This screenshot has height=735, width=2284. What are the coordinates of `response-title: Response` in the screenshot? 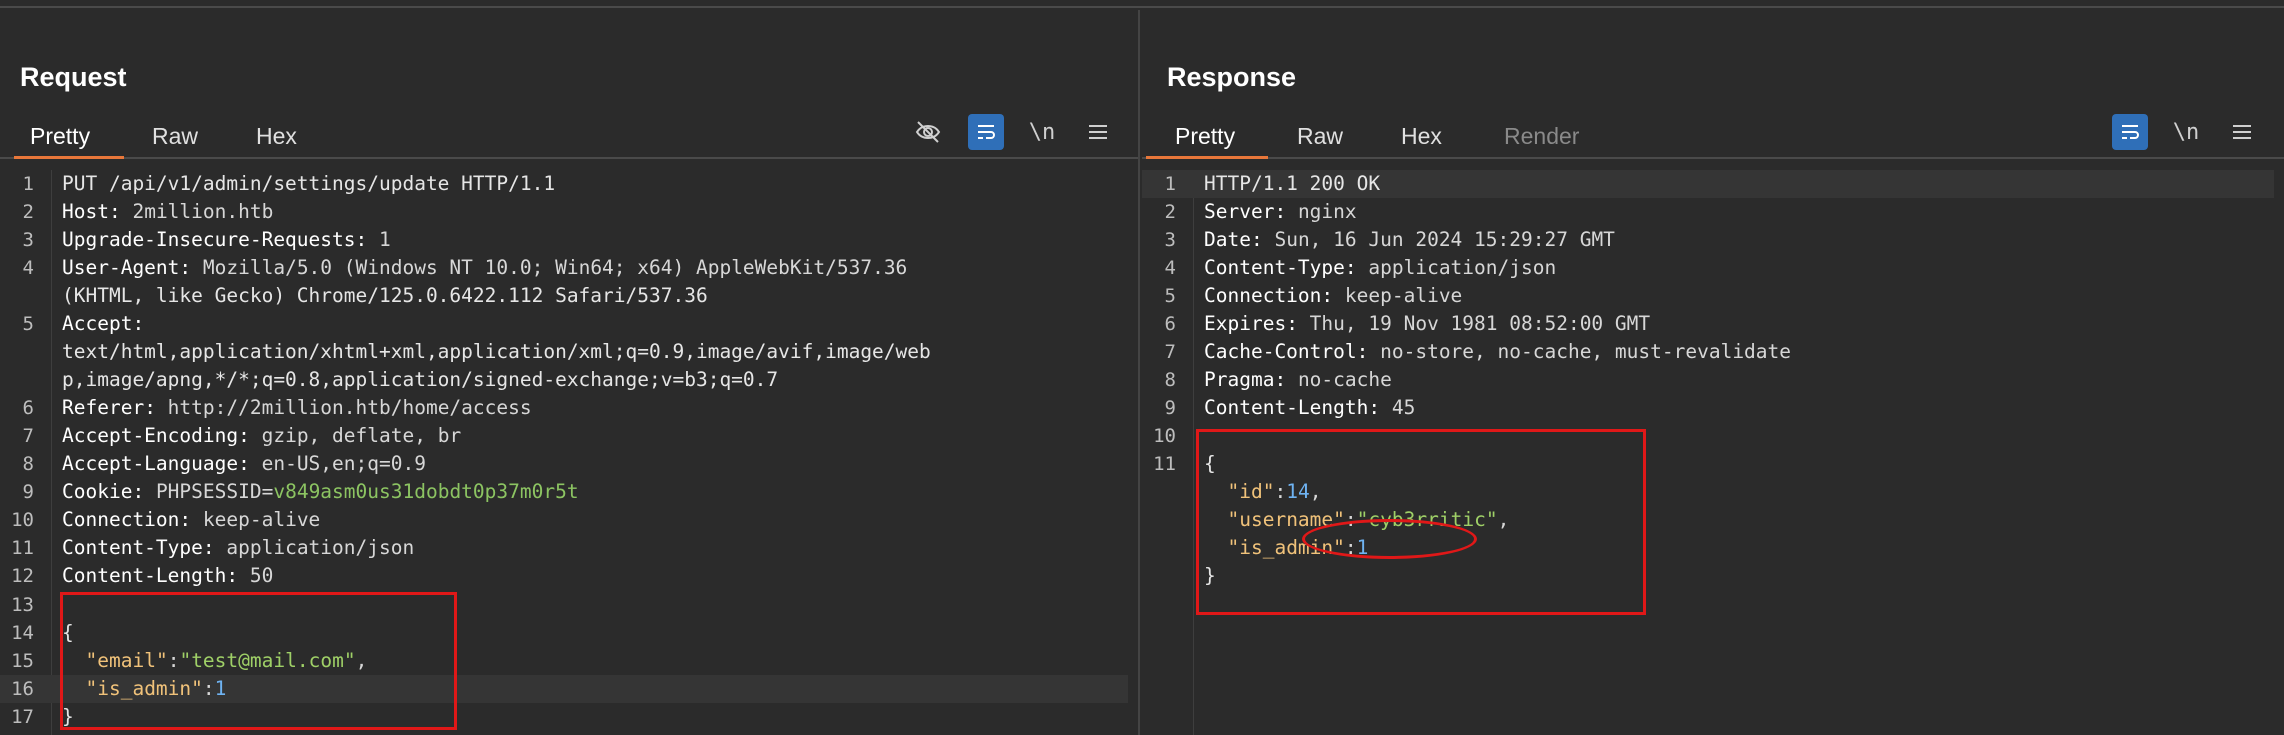 It's located at (1232, 77).